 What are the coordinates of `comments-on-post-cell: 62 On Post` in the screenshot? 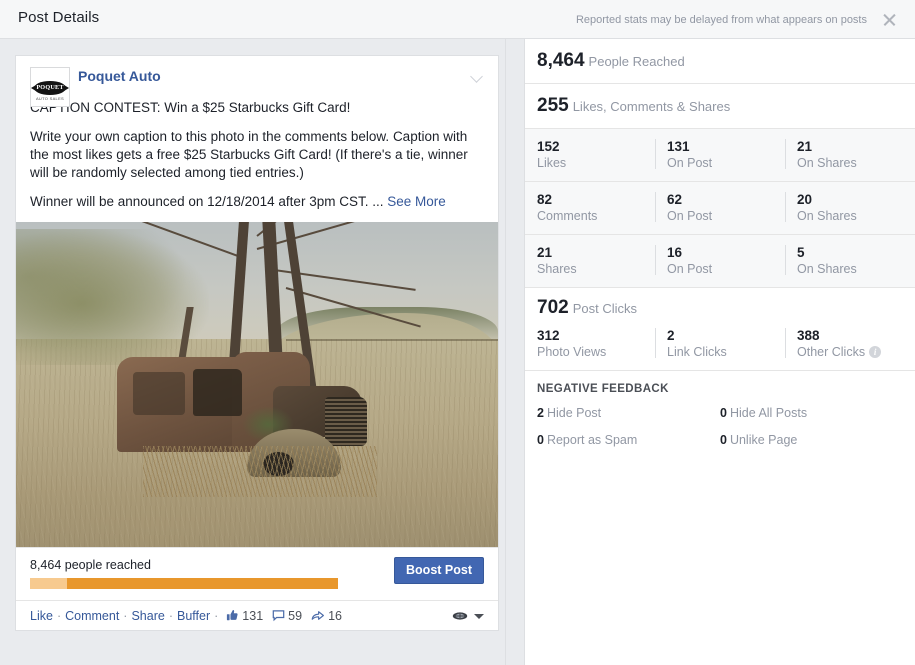 It's located at (720, 207).